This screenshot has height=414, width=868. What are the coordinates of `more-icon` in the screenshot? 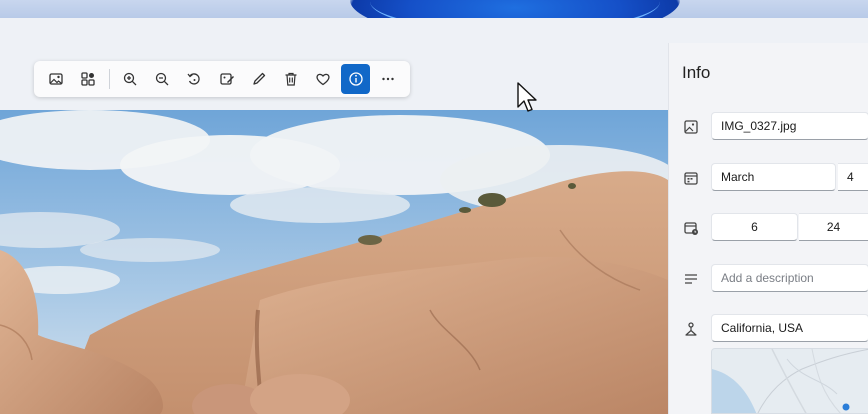 It's located at (388, 79).